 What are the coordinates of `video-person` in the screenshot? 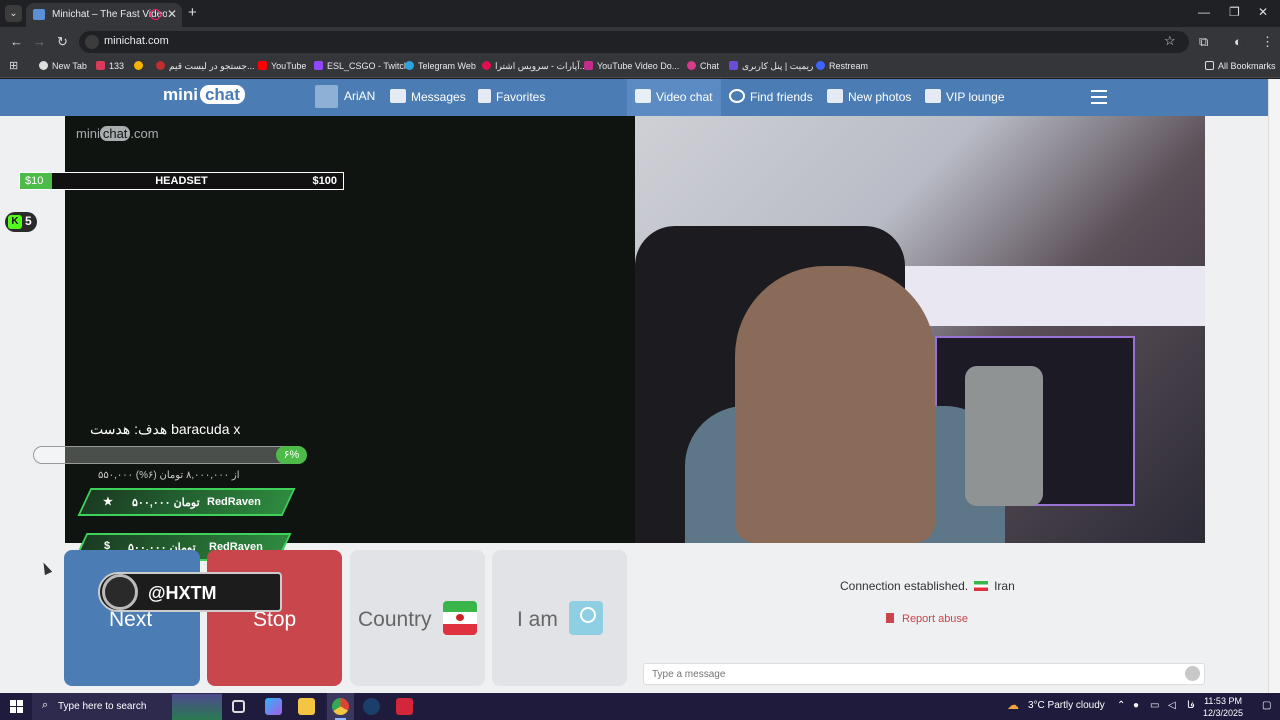 It's located at (835, 404).